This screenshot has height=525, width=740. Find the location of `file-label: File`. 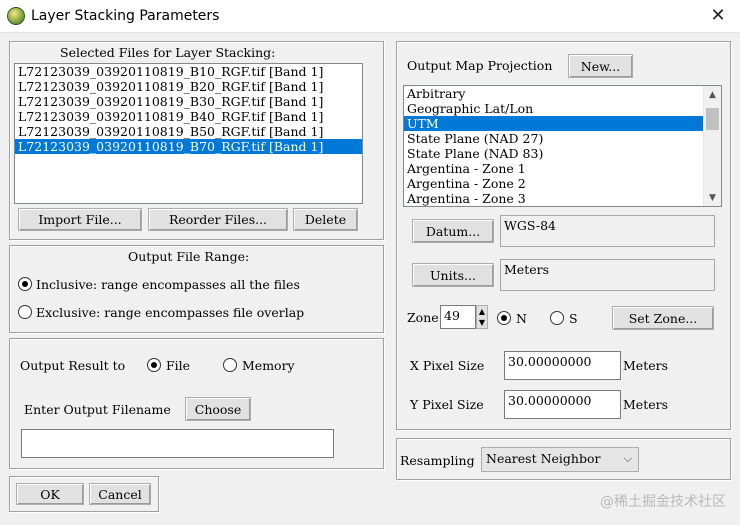

file-label: File is located at coordinates (178, 365).